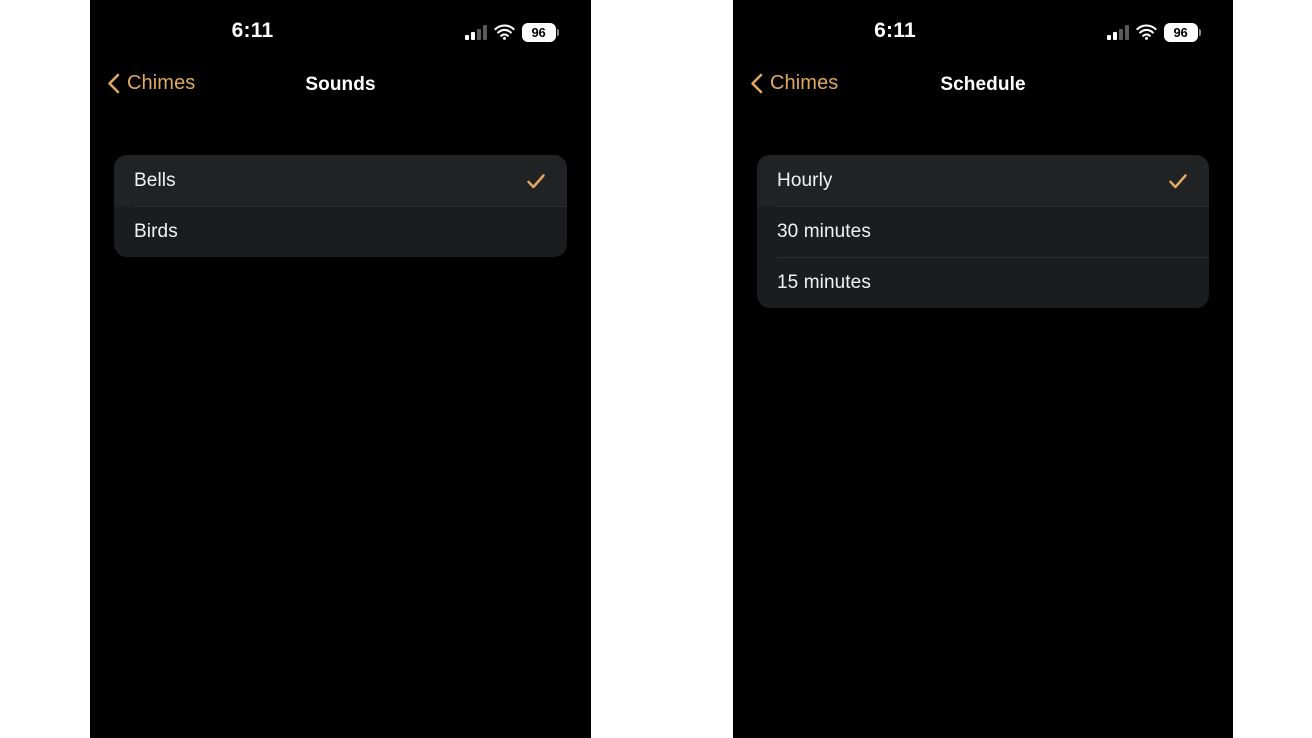 Image resolution: width=1312 pixels, height=738 pixels. I want to click on content-area: Hourly 30 minutes 15 minutes, so click(983, 213).